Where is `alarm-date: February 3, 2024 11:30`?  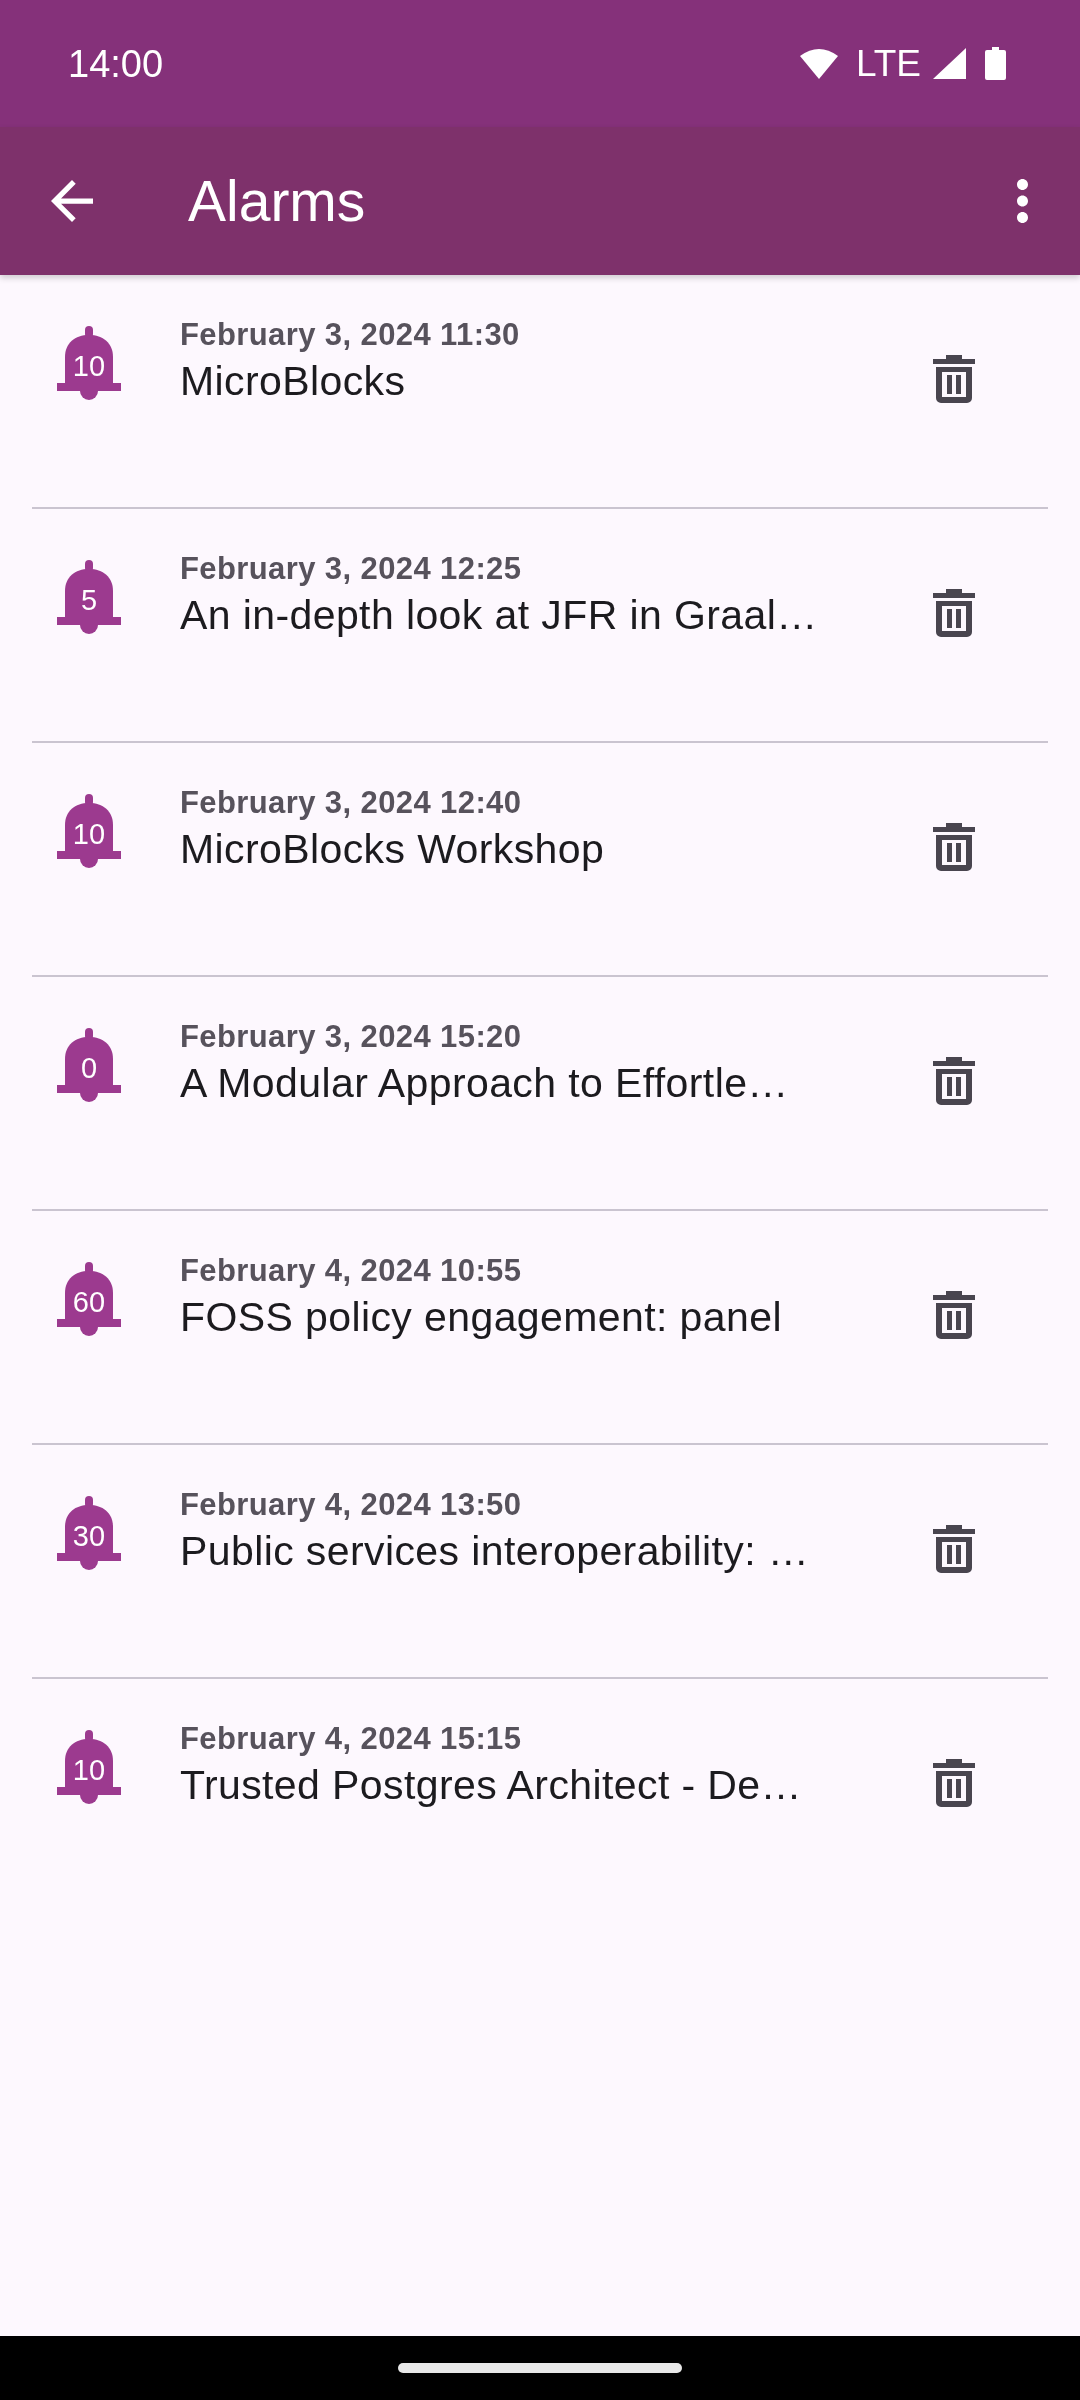 alarm-date: February 3, 2024 11:30 is located at coordinates (350, 335).